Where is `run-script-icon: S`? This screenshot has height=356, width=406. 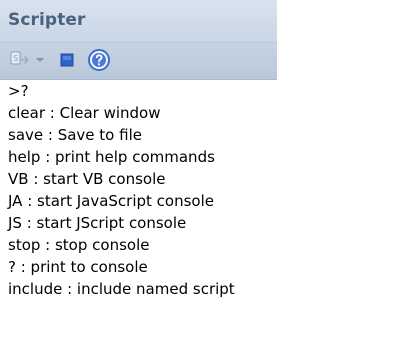
run-script-icon: S is located at coordinates (20, 60).